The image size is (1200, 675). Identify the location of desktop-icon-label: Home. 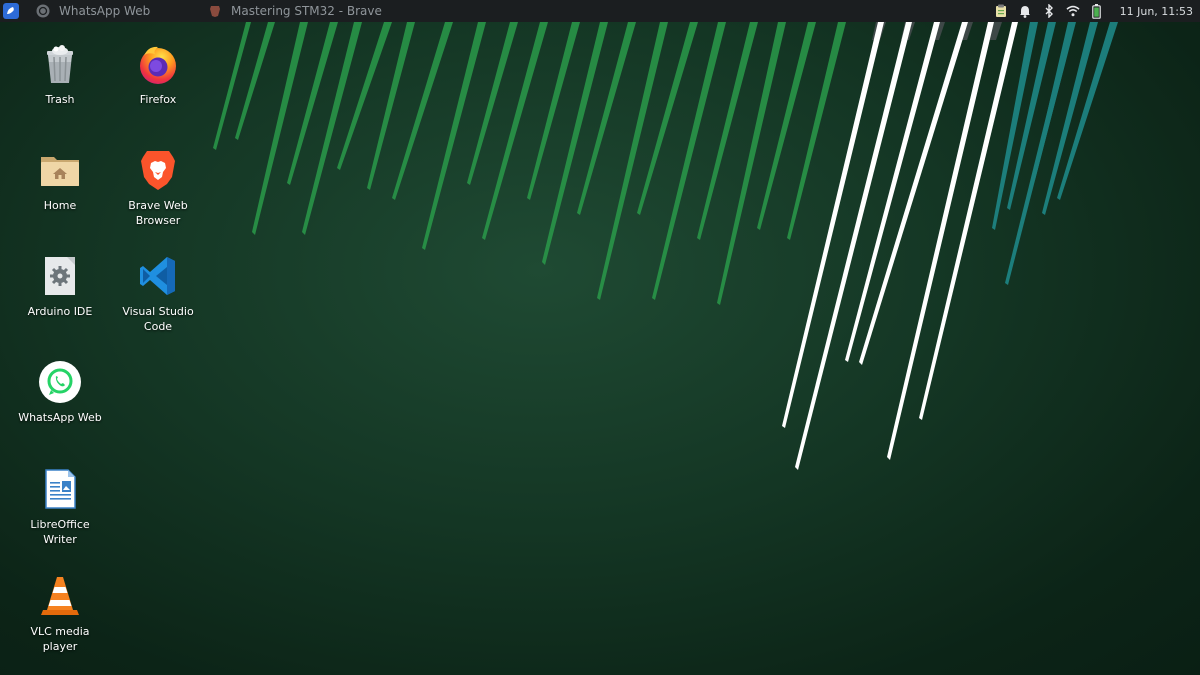
(60, 205).